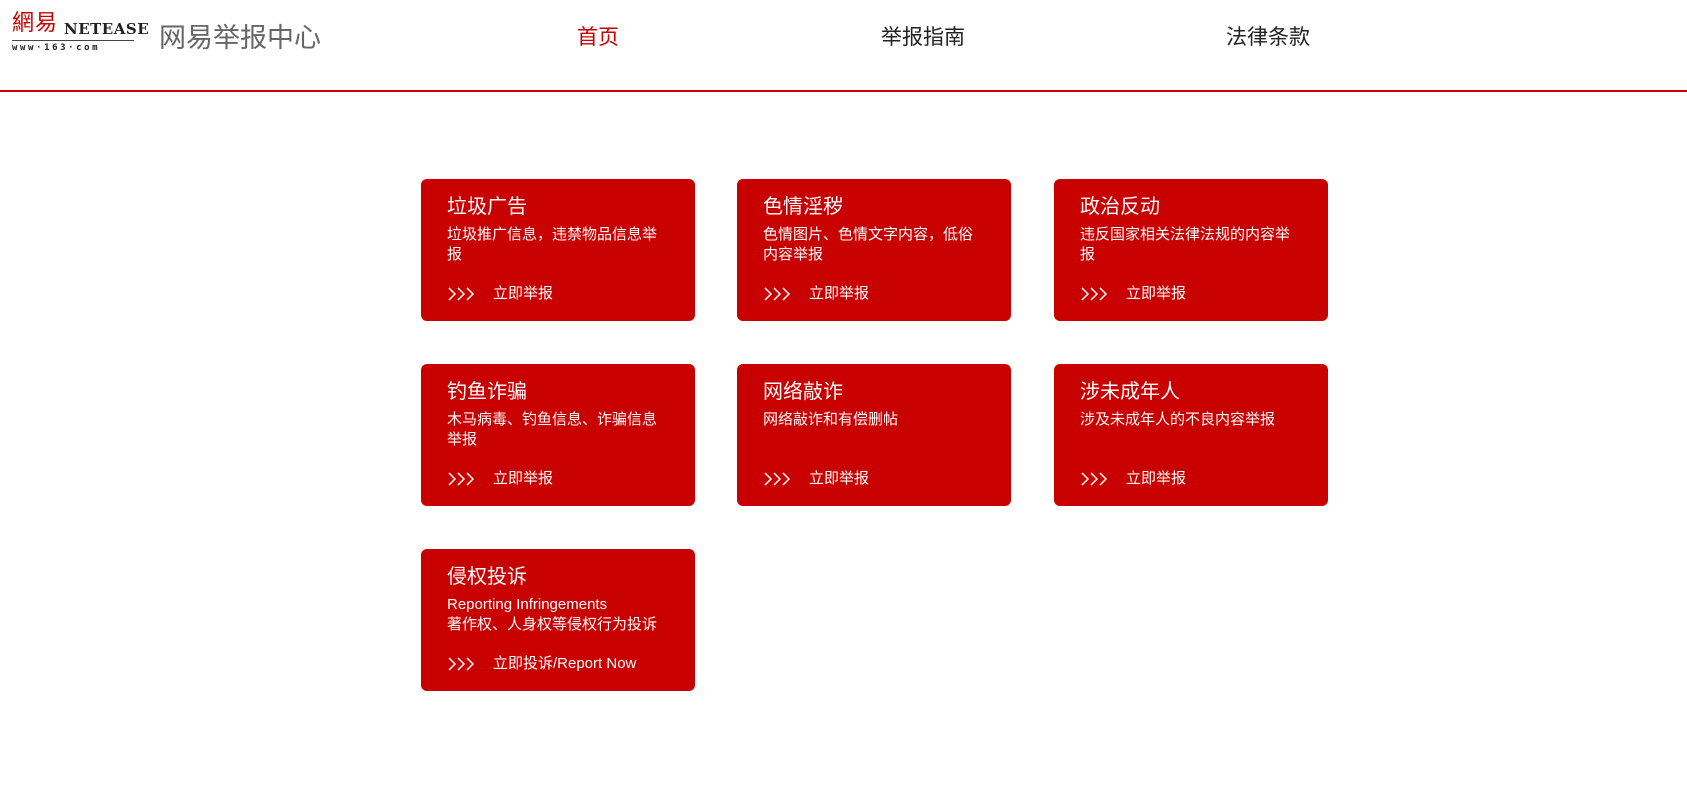 This screenshot has width=1687, height=812. What do you see at coordinates (1268, 38) in the screenshot?
I see `nav-item-legal-terms: 法律条款` at bounding box center [1268, 38].